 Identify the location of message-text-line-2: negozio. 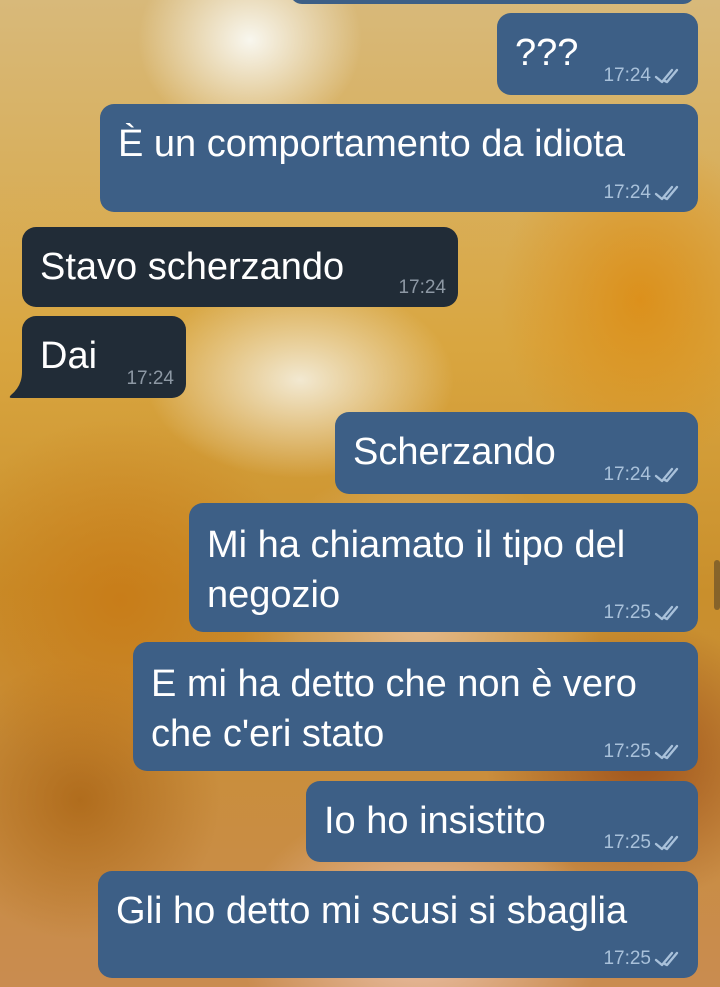
(274, 595).